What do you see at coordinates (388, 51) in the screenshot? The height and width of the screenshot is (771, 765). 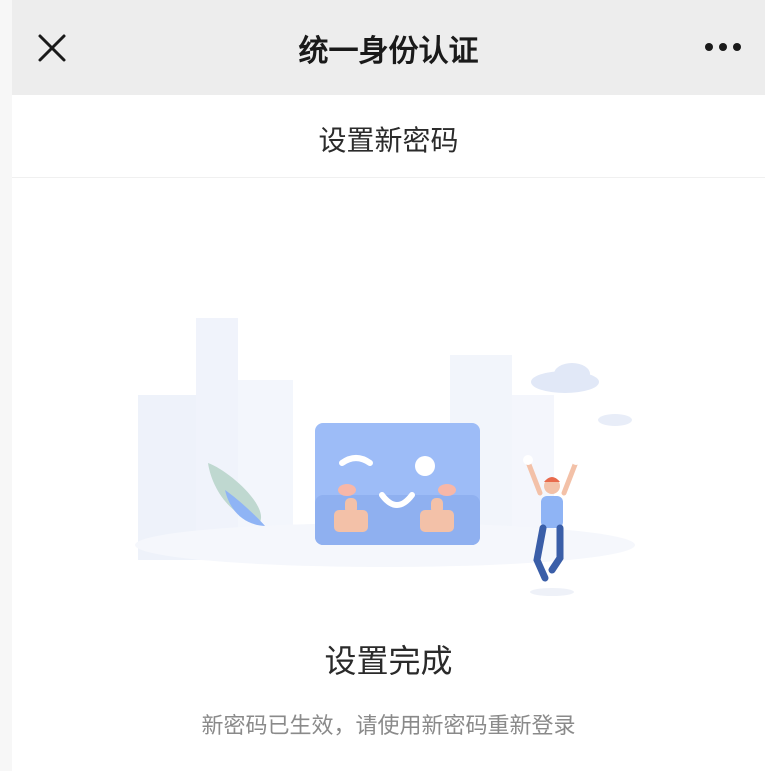 I see `page-title: 统一身份认证` at bounding box center [388, 51].